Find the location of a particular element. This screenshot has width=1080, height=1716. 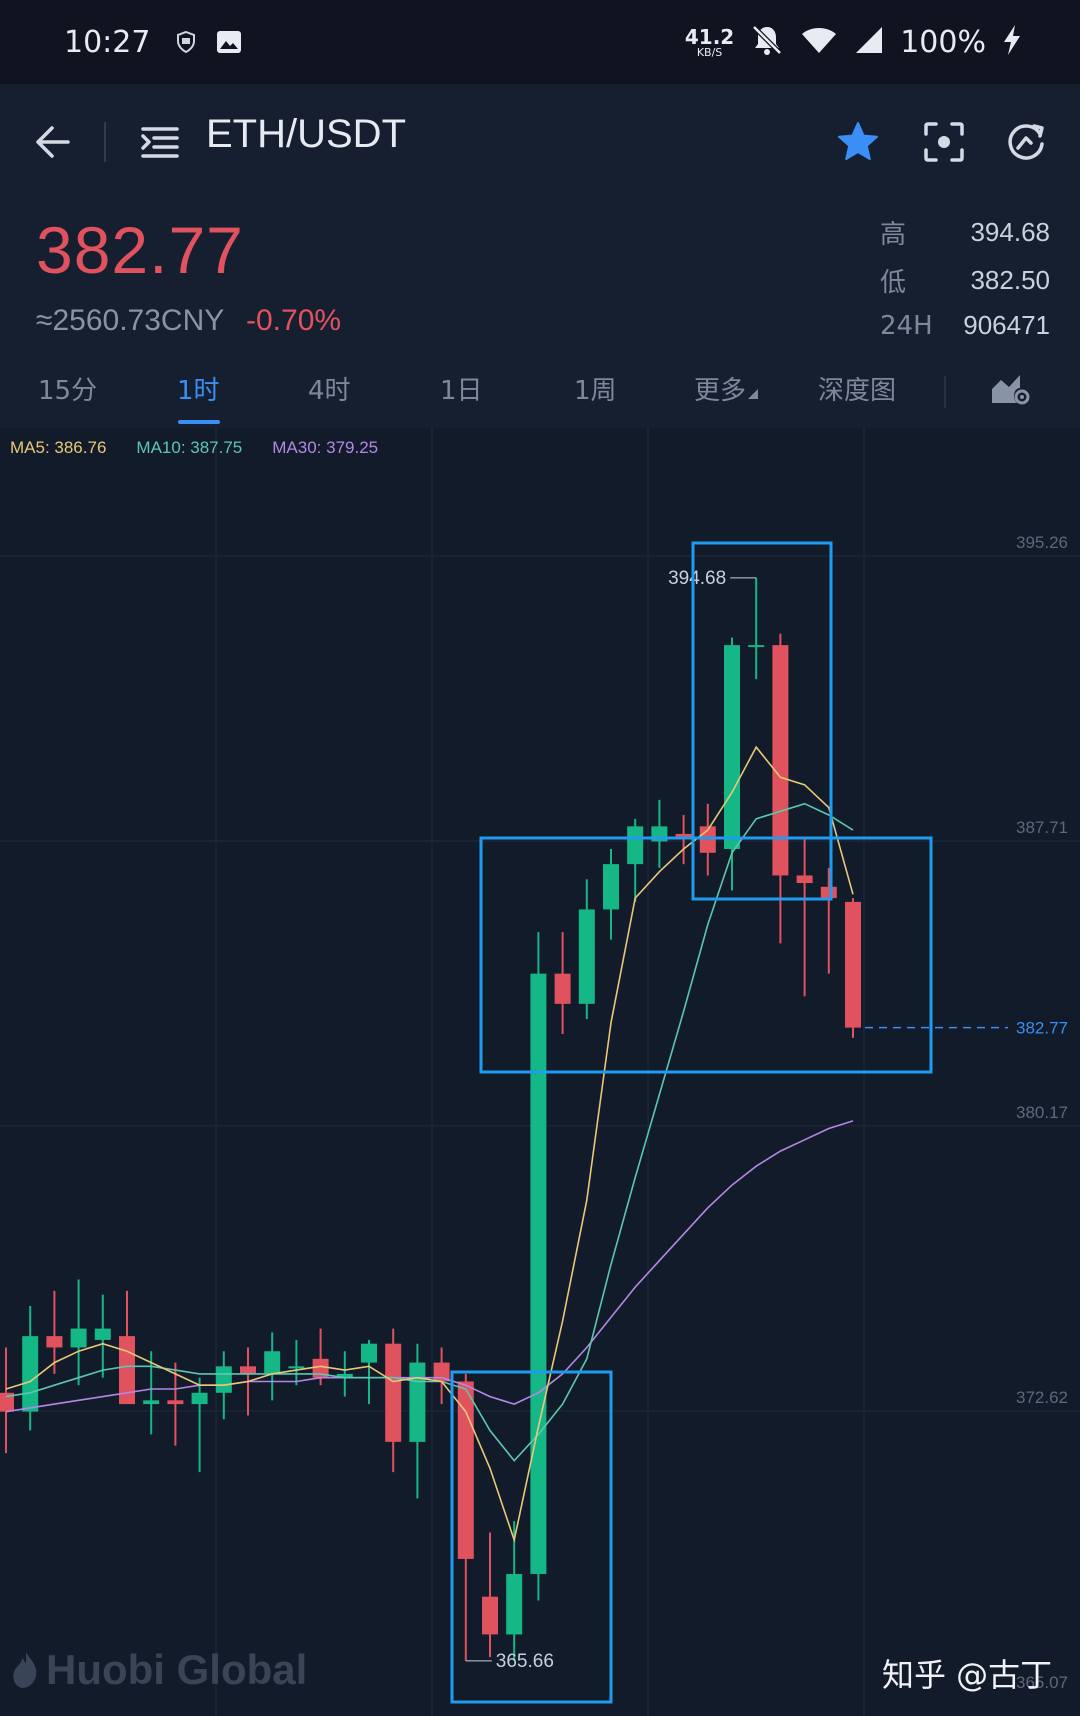

watermark-text: Huobi Global is located at coordinates (177, 1669).